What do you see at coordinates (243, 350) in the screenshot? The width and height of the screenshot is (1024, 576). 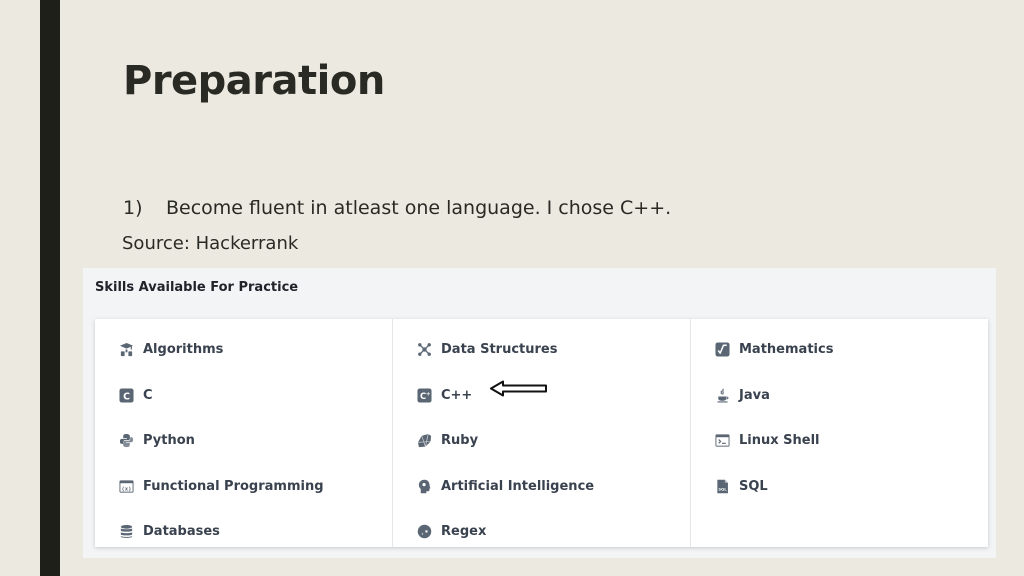 I see `skill-item-algorithms: Algorithms` at bounding box center [243, 350].